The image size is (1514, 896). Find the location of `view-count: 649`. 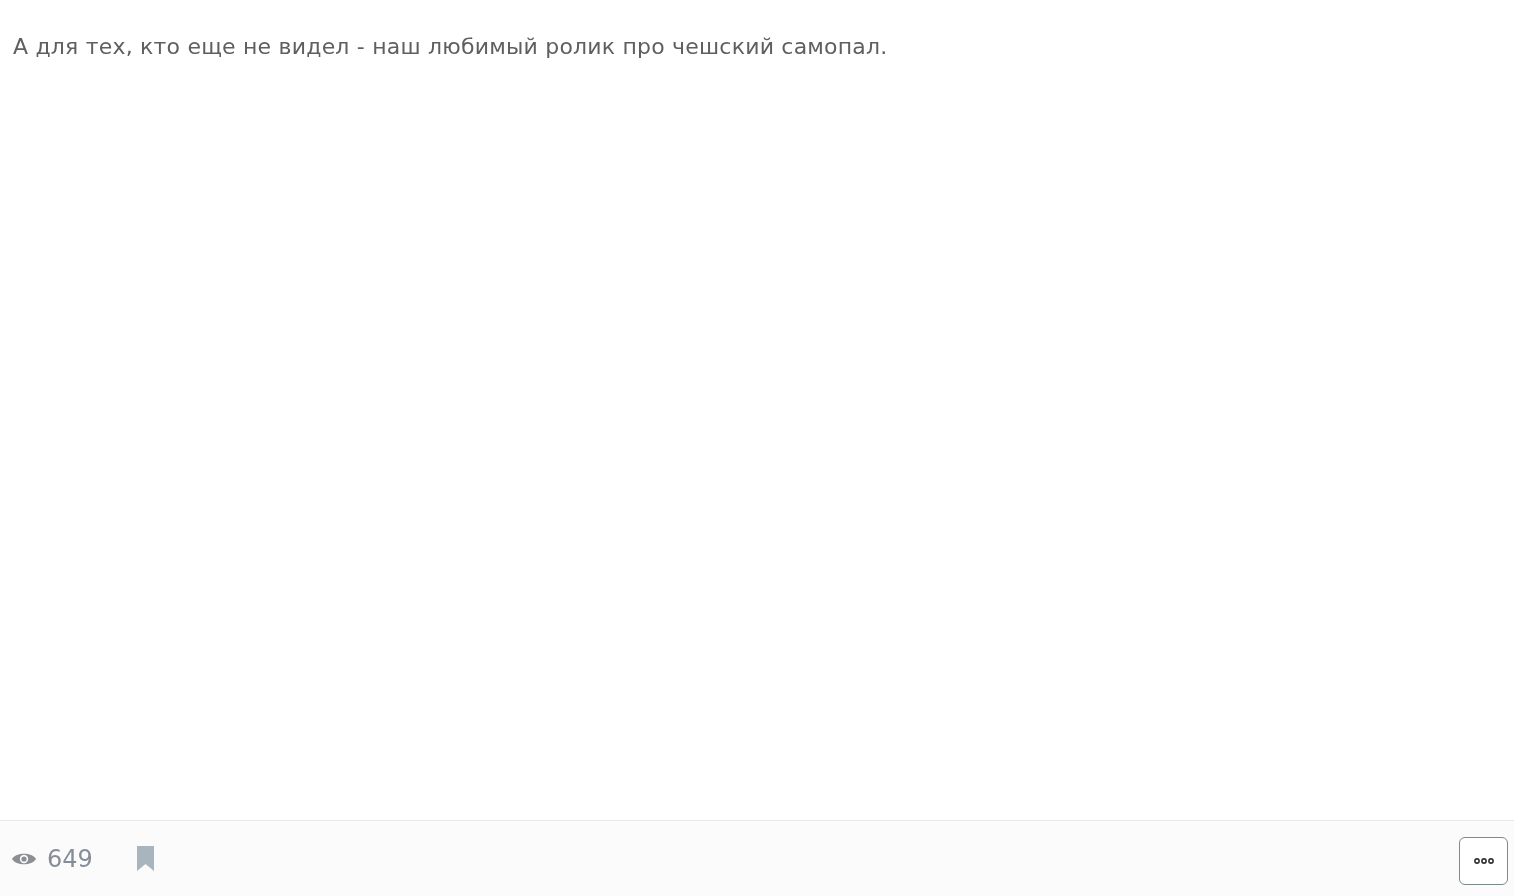

view-count: 649 is located at coordinates (70, 858).